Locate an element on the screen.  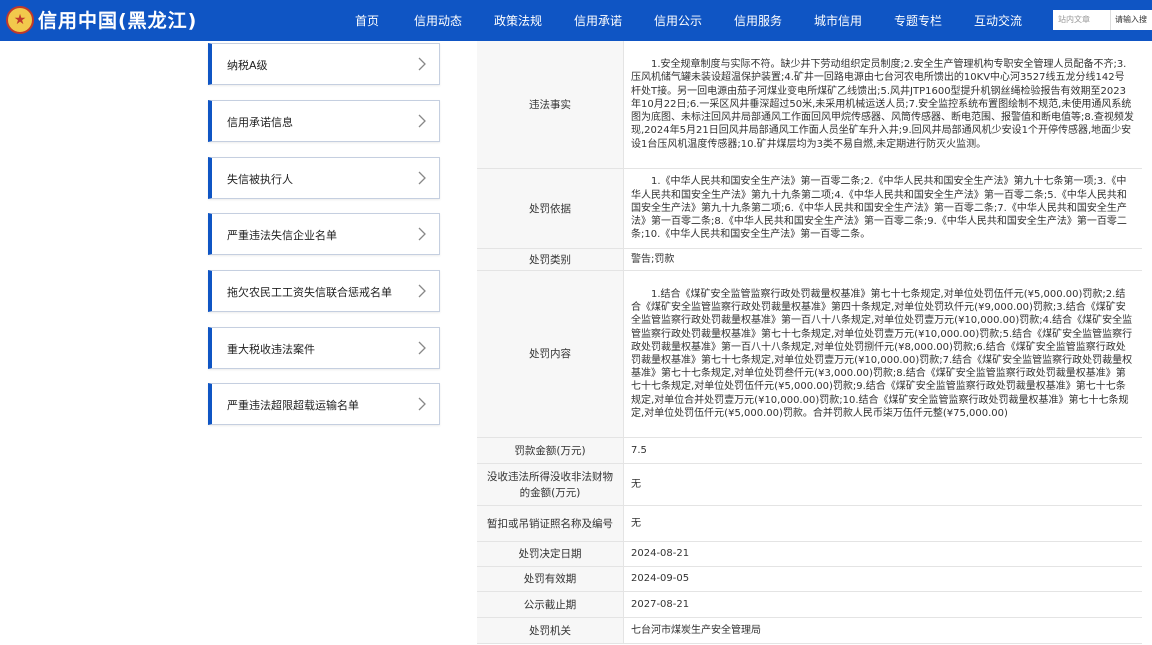
site-title: 信用中国(黑龙江) is located at coordinates (117, 19).